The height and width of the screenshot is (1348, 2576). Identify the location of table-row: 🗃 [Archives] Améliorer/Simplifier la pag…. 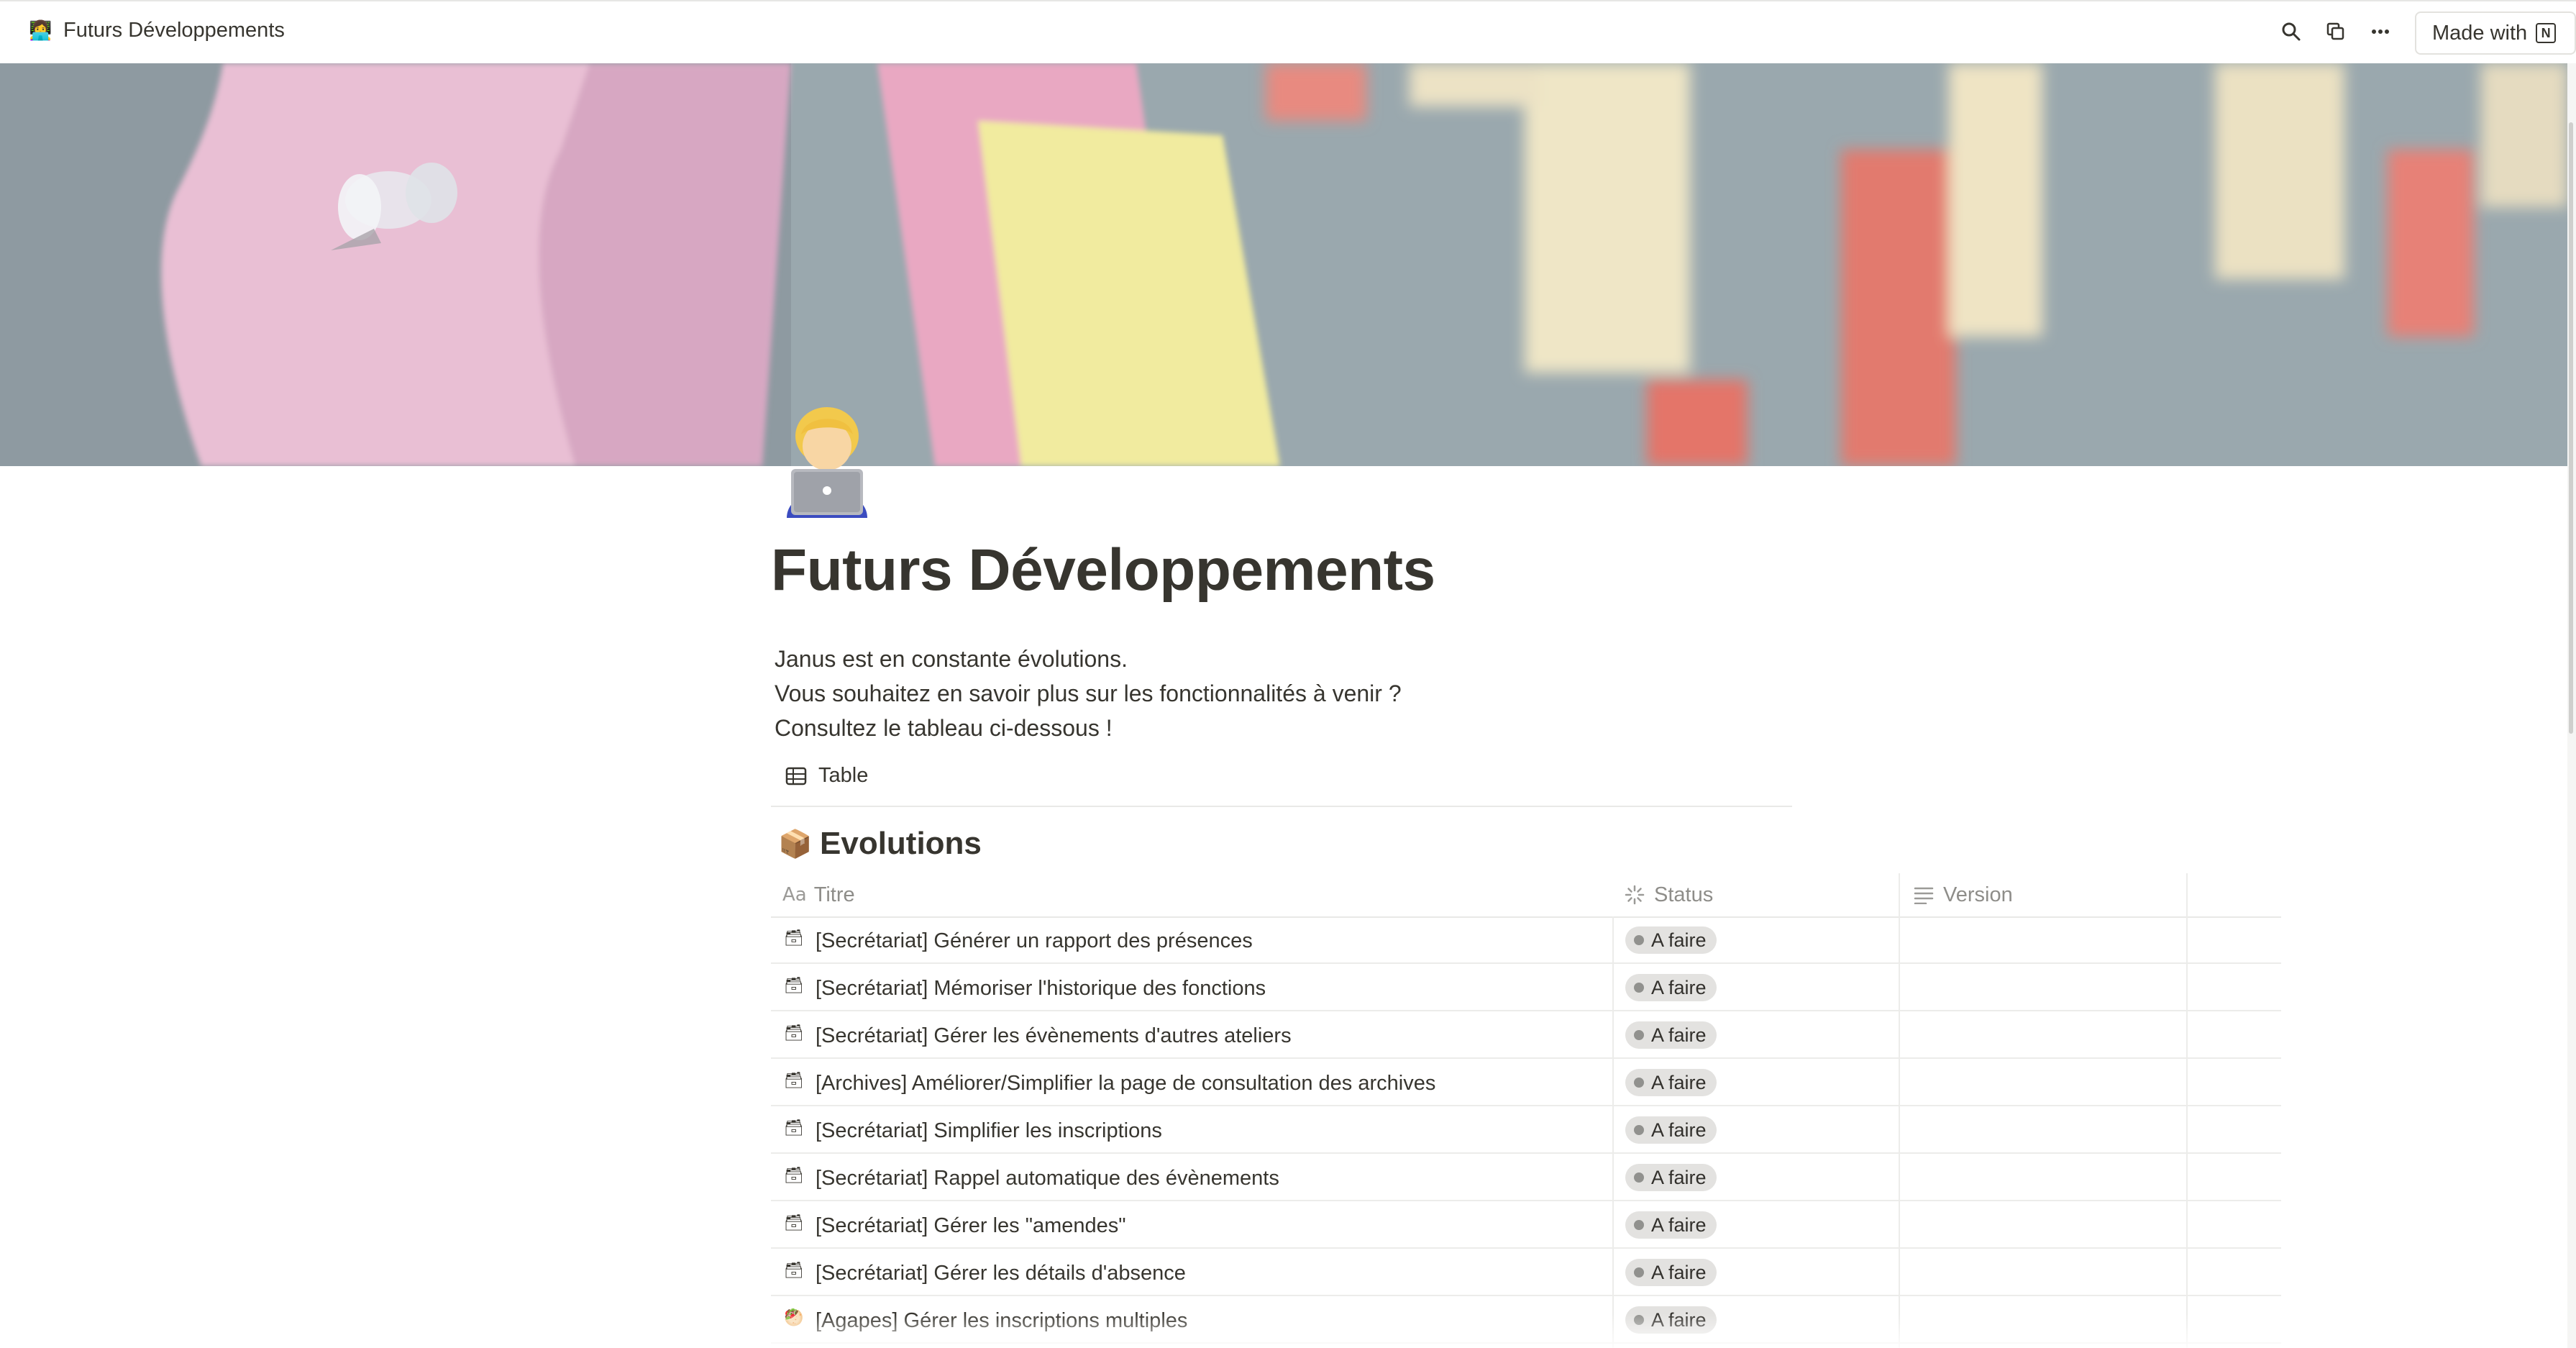
(1526, 1083).